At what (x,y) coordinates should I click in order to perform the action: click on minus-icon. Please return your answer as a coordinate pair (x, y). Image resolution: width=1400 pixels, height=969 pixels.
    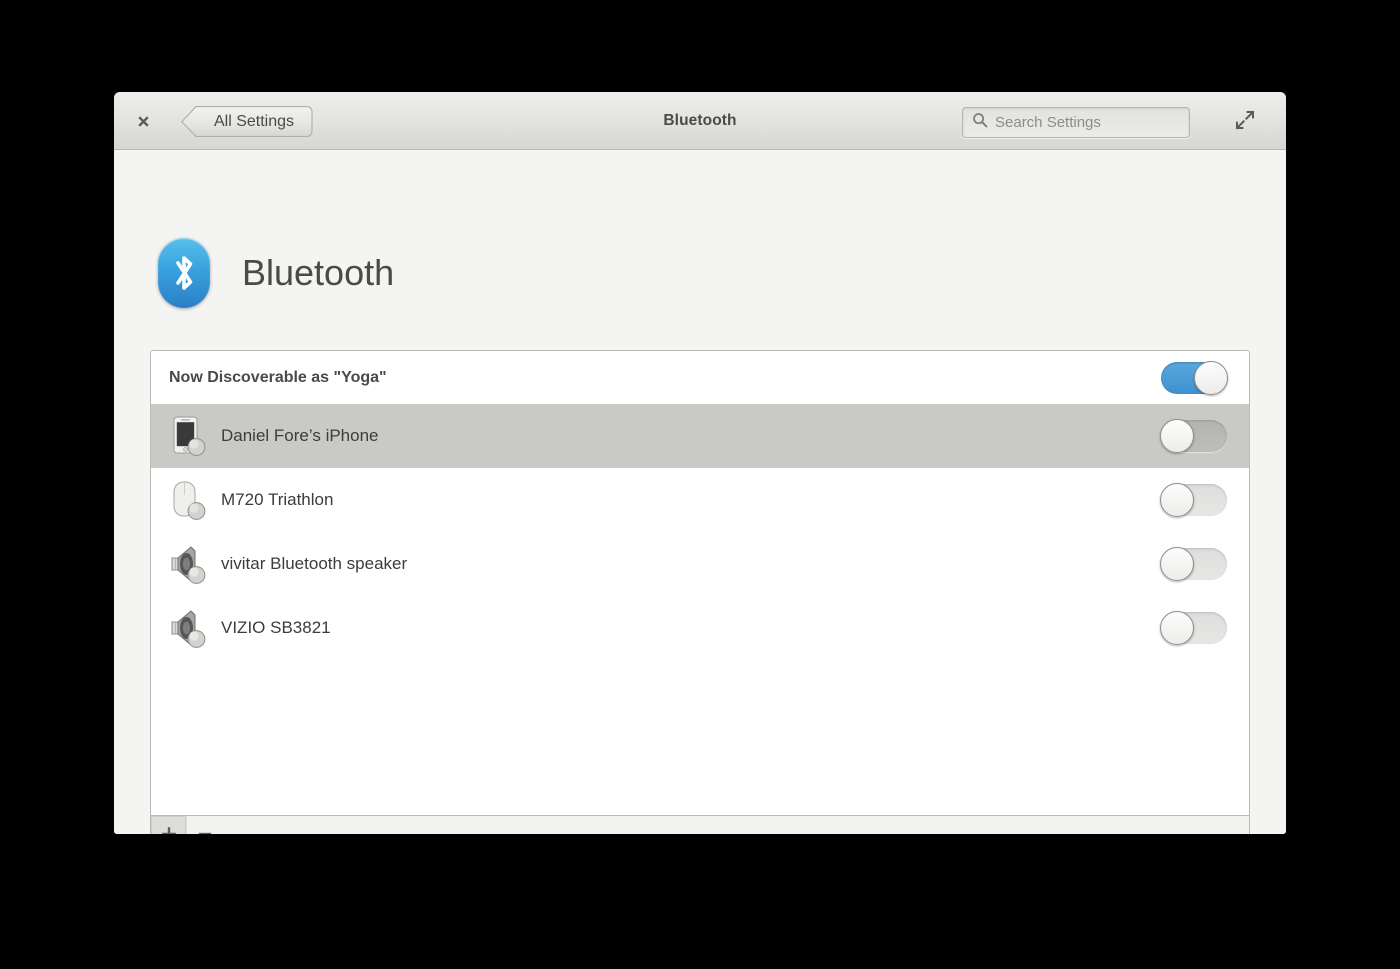
    Looking at the image, I should click on (205, 829).